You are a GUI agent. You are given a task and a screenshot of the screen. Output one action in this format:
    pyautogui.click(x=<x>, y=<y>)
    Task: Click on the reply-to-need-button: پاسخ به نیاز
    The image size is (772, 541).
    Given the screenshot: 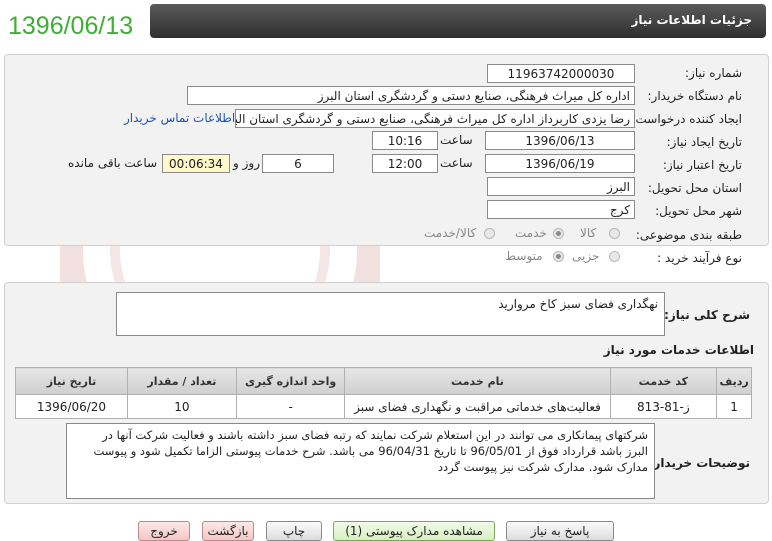 What is the action you would take?
    pyautogui.click(x=560, y=531)
    